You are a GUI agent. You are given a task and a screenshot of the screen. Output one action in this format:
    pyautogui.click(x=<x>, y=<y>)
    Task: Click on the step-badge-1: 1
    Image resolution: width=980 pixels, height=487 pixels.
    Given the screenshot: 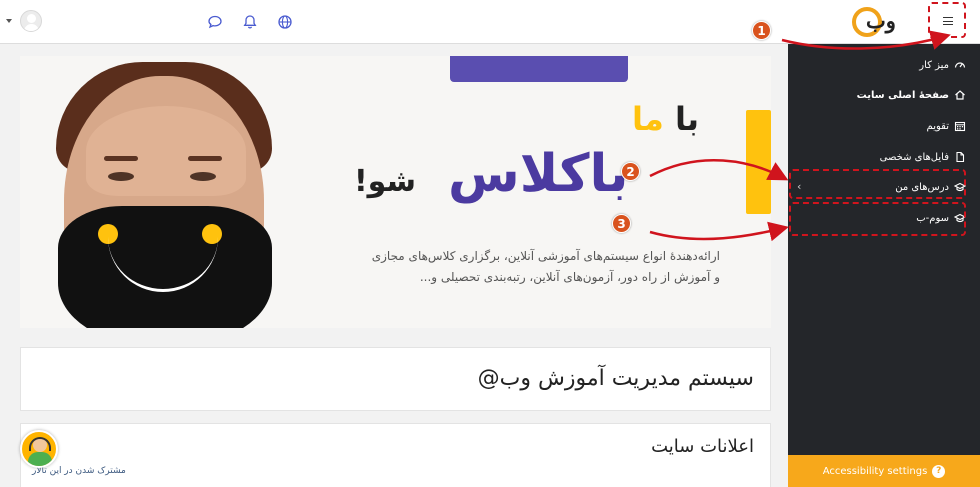 What is the action you would take?
    pyautogui.click(x=761, y=30)
    